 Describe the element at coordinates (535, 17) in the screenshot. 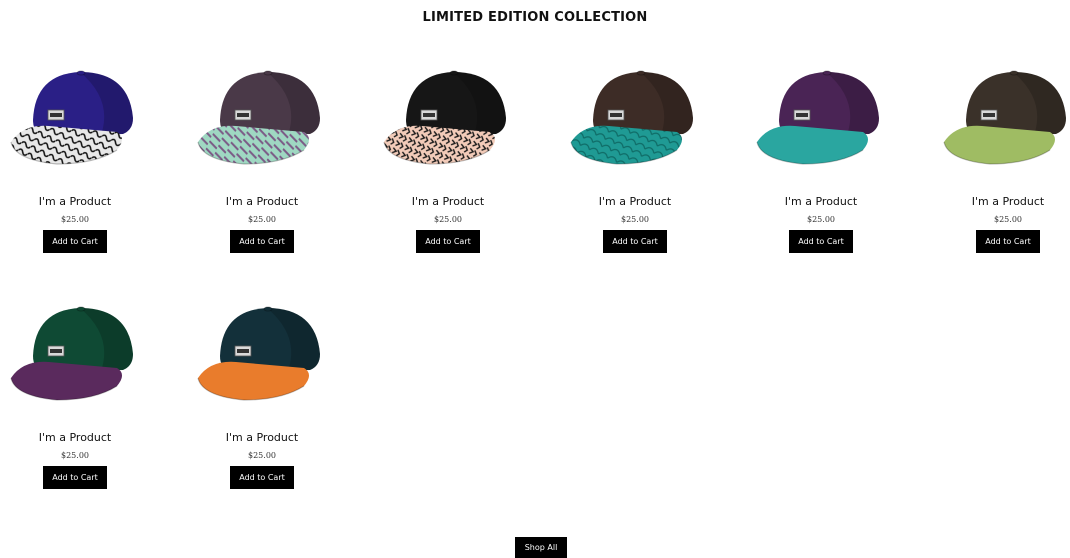

I see `section-title: LIMITED EDITION COLLECTION` at that location.